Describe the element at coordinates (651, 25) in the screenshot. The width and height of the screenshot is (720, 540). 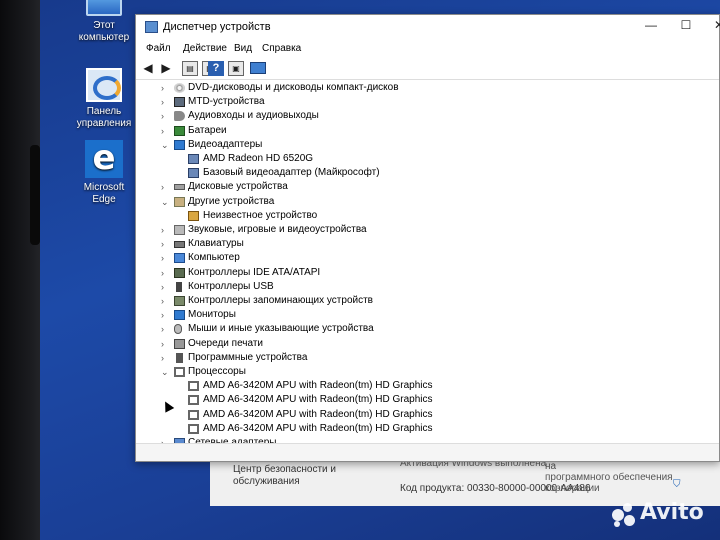
I see `minimize-button: —` at that location.